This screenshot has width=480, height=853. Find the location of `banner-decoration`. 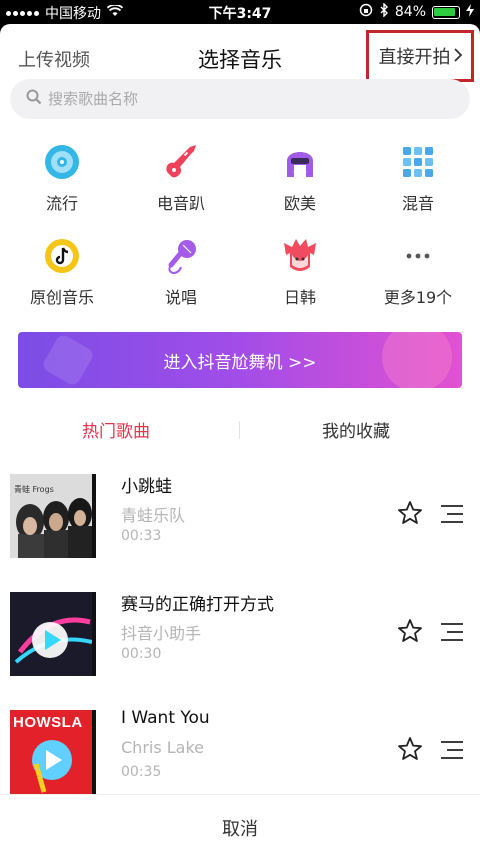

banner-decoration is located at coordinates (68, 360).